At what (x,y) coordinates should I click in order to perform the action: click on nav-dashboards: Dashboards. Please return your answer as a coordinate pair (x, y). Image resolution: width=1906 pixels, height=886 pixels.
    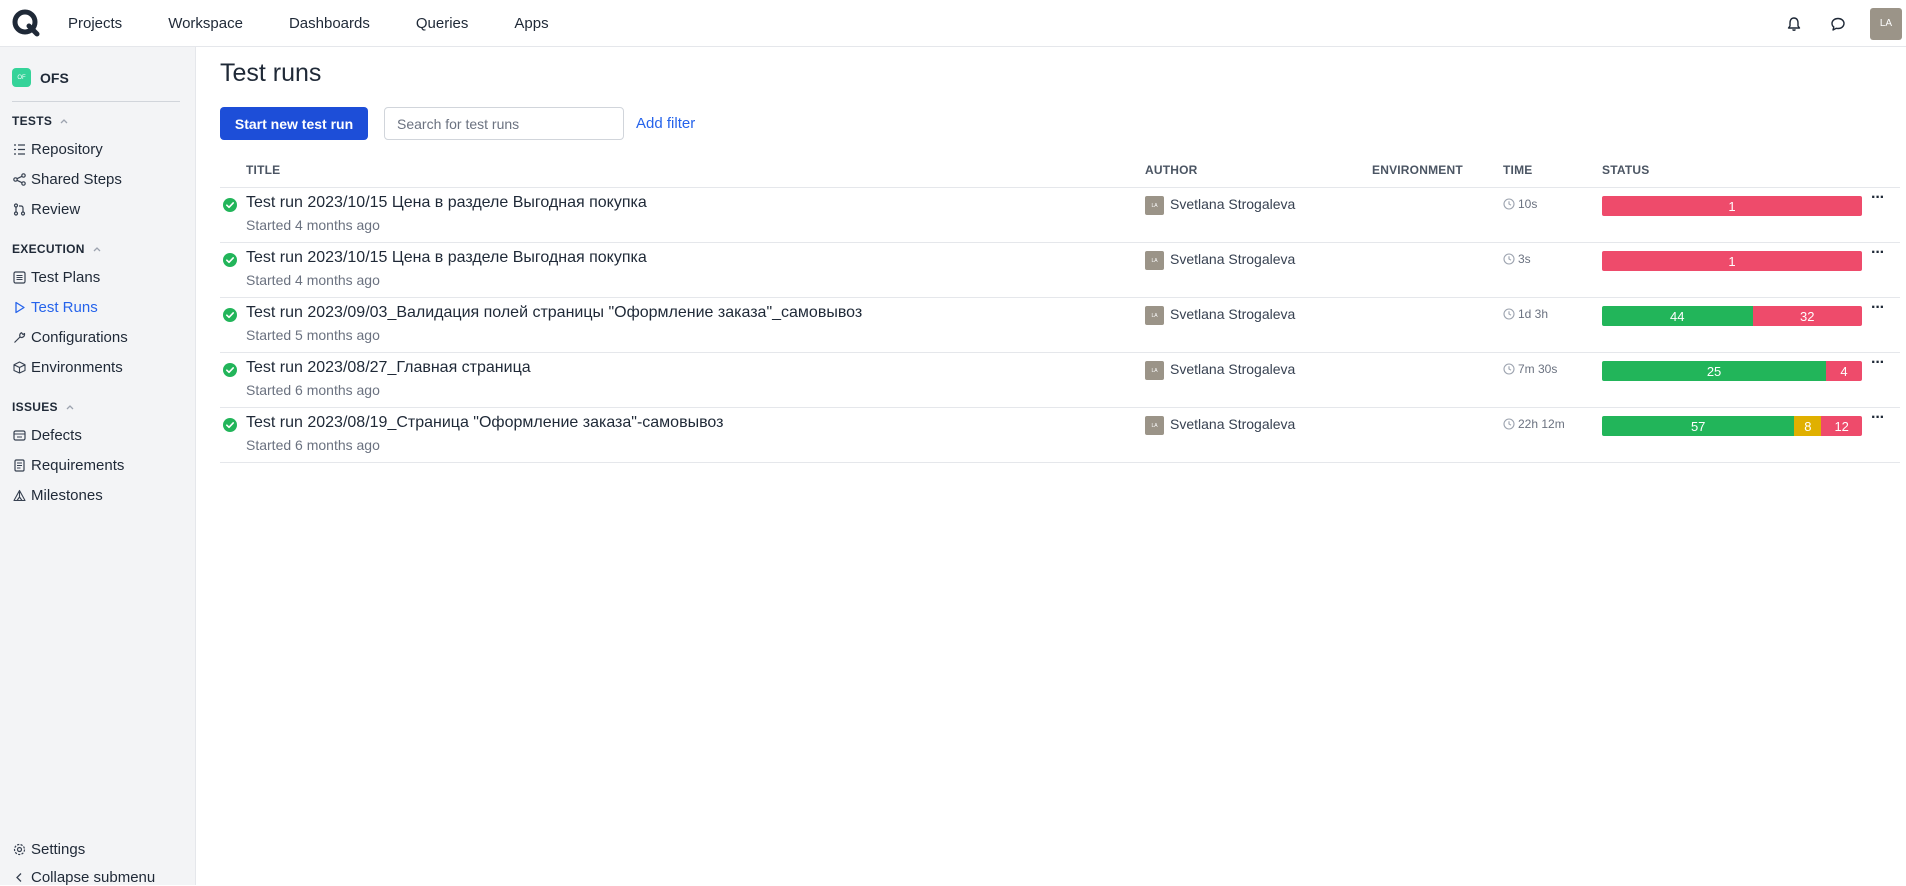
    Looking at the image, I should click on (329, 23).